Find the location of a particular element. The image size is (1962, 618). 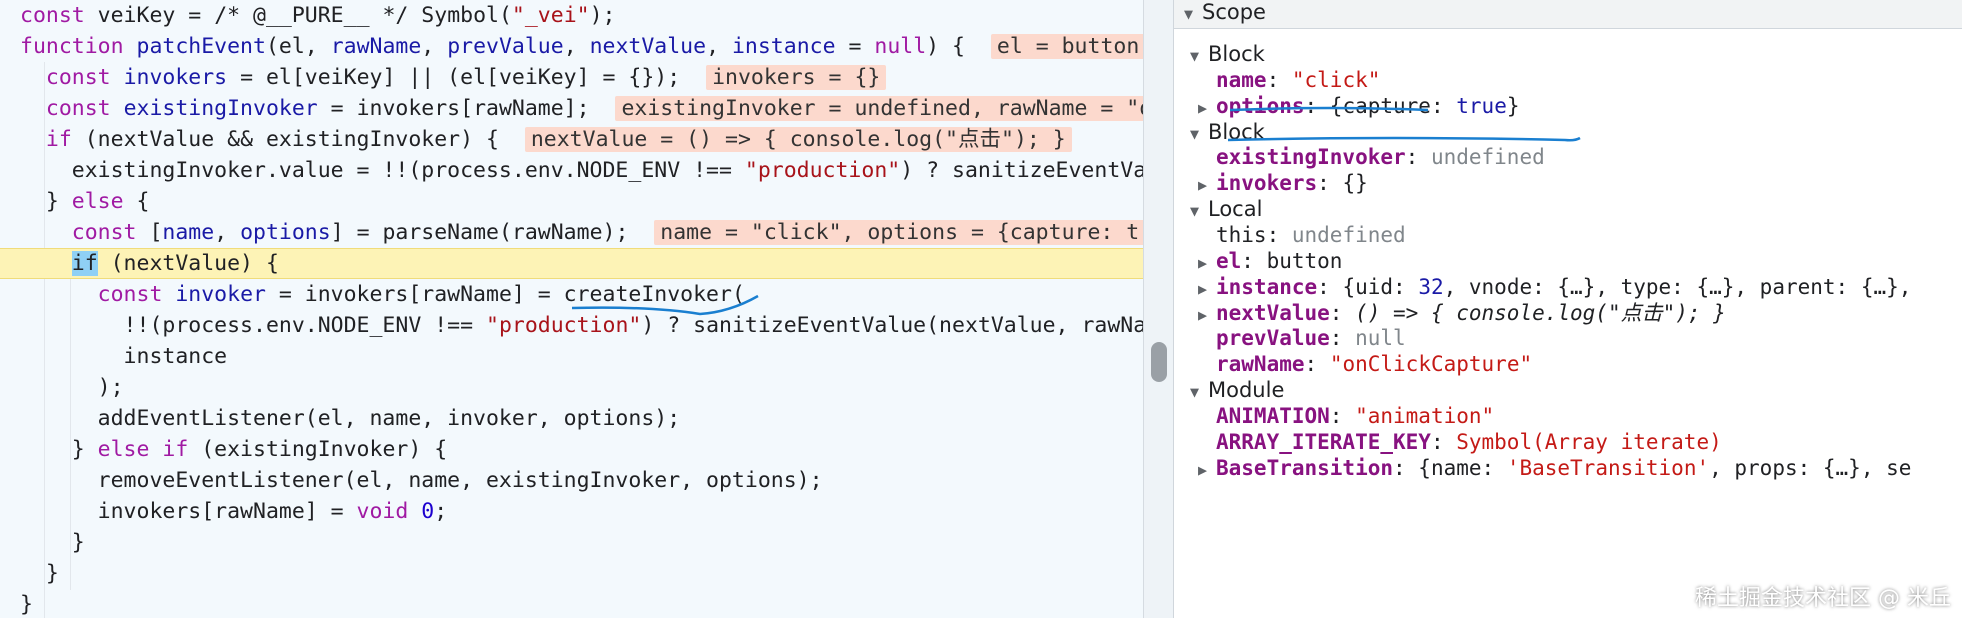

editor-scrollbar is located at coordinates (1158, 309).